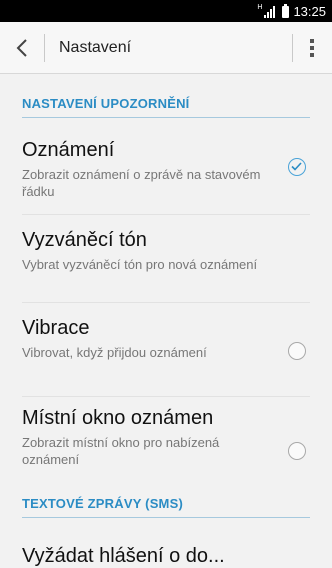 This screenshot has height=568, width=332. I want to click on vibrate-checkbox, so click(297, 351).